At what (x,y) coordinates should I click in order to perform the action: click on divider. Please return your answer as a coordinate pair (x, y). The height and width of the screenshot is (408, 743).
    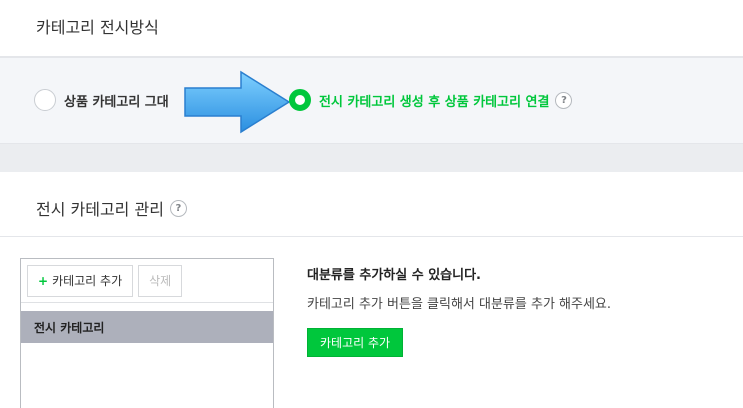
    Looking at the image, I should click on (371, 236).